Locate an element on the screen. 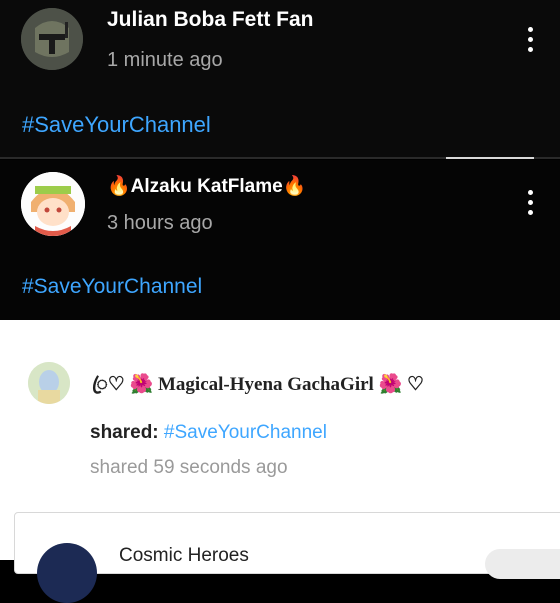 The width and height of the screenshot is (560, 603). timestamp: 3 hours ago is located at coordinates (160, 223).